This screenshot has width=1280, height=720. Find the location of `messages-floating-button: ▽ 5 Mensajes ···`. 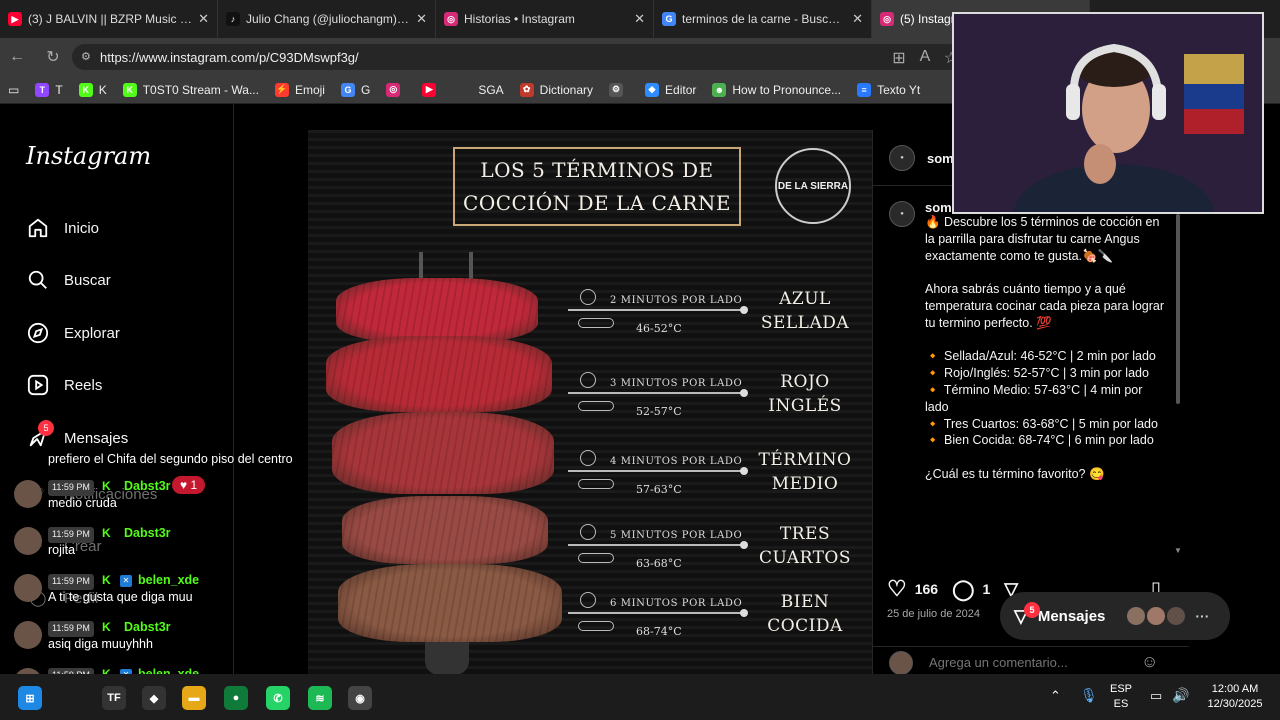

messages-floating-button: ▽ 5 Mensajes ··· is located at coordinates (1115, 616).